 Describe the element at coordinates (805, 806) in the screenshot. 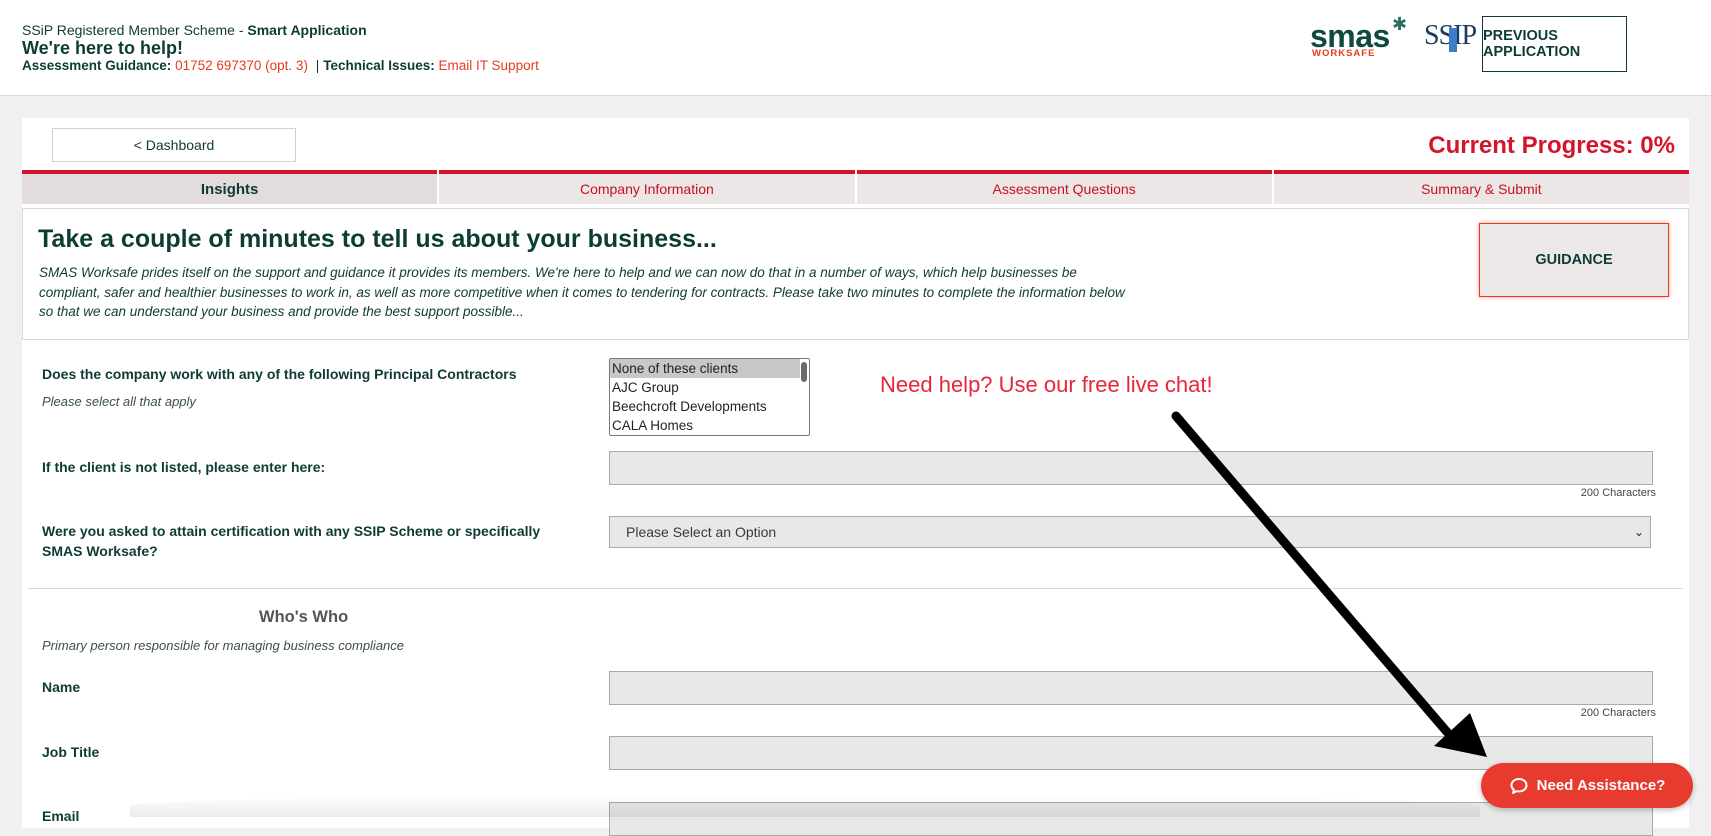

I see `bottom-shadow` at that location.